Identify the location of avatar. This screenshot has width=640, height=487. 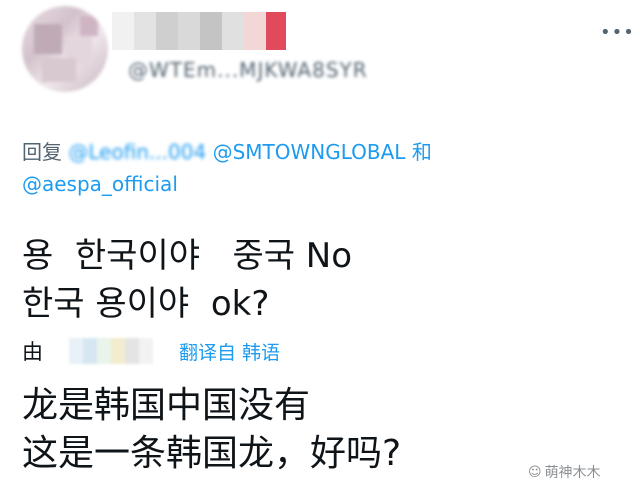
(65, 49).